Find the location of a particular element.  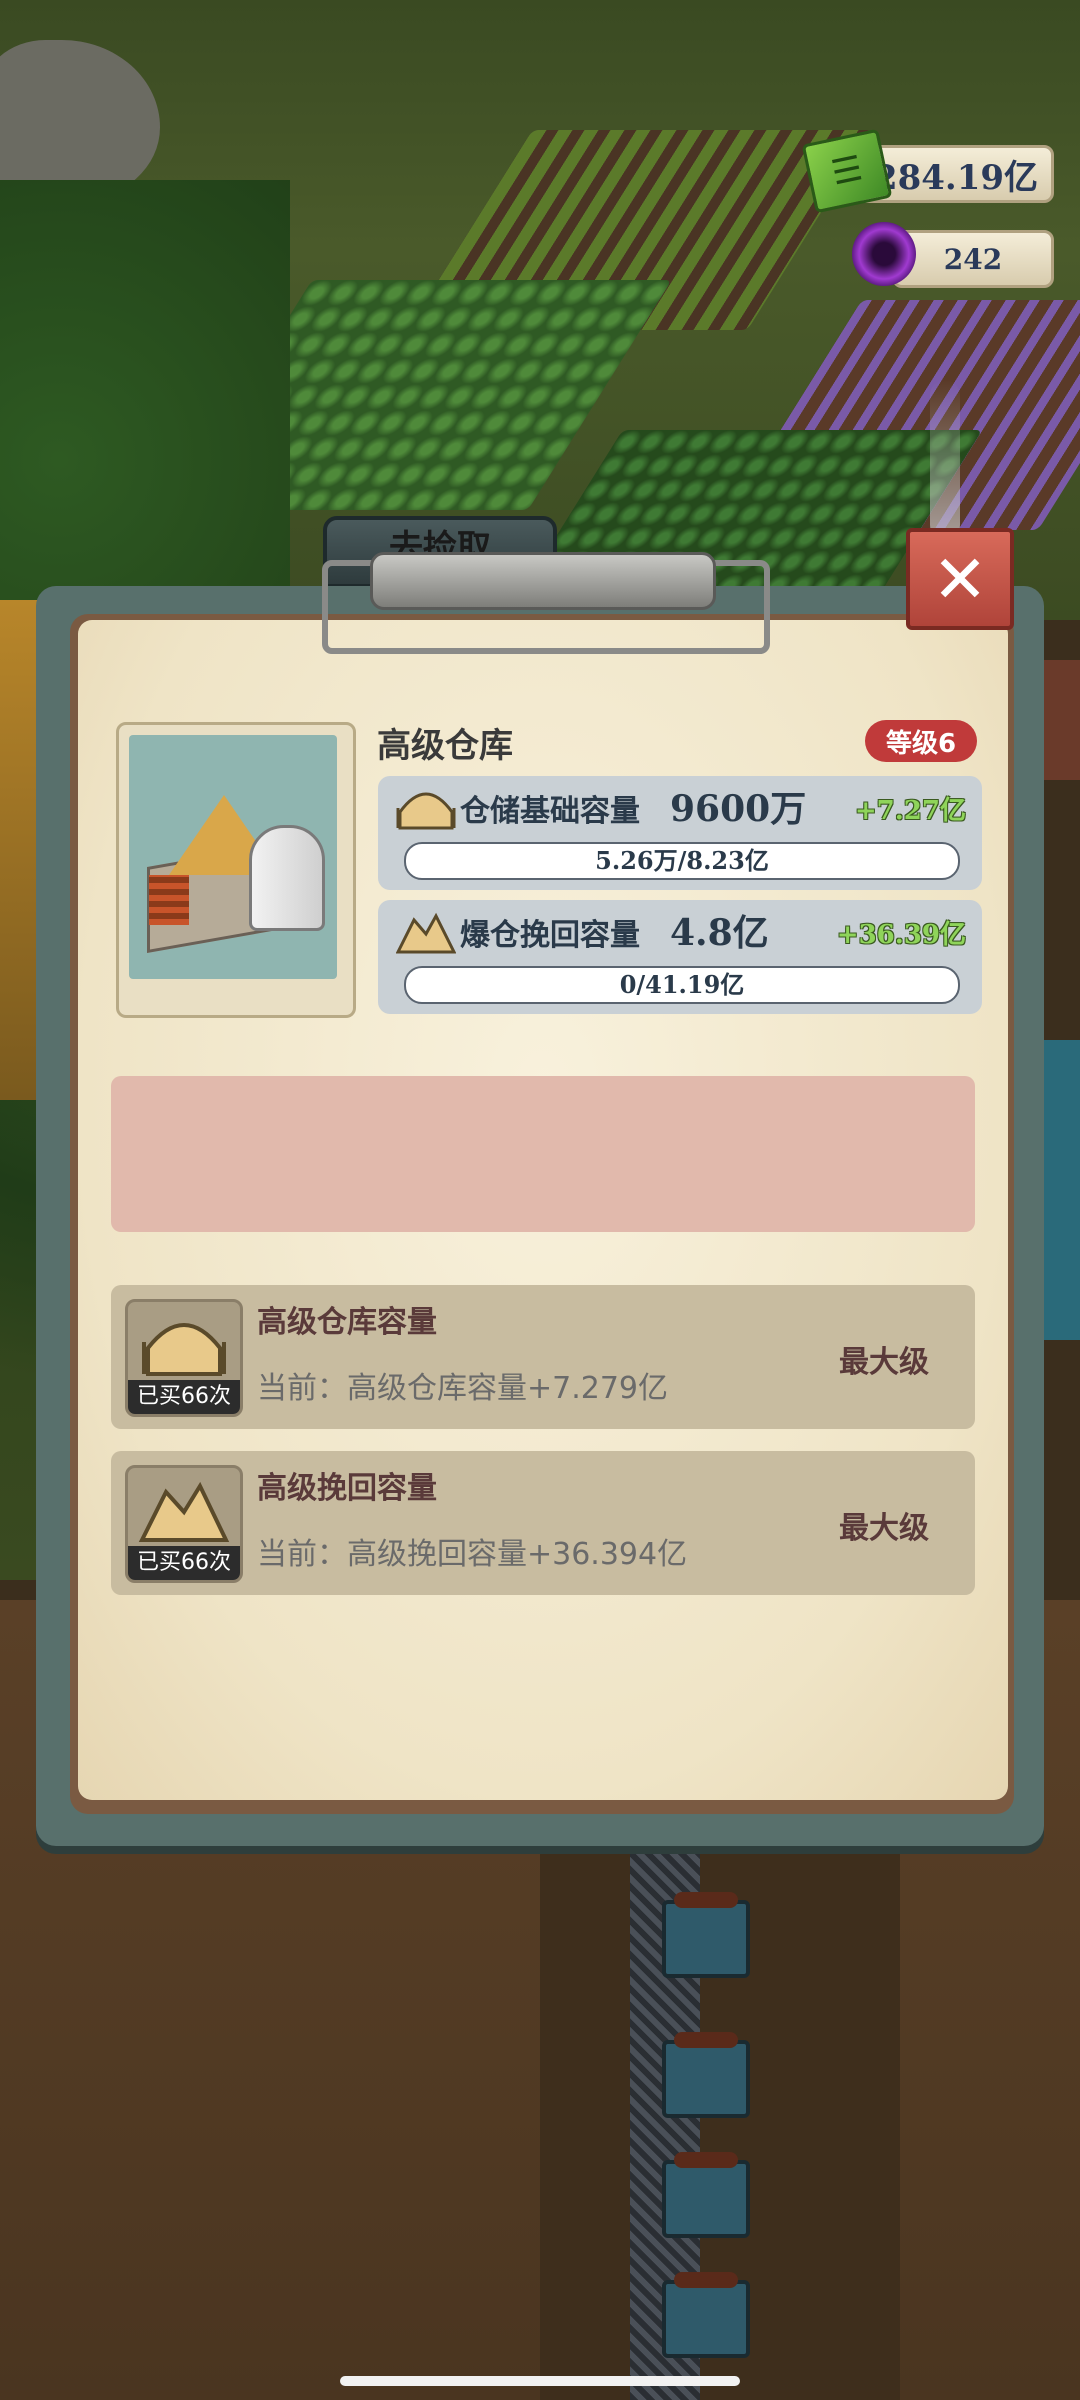

stat-bonus: +7.27亿 is located at coordinates (910, 811).